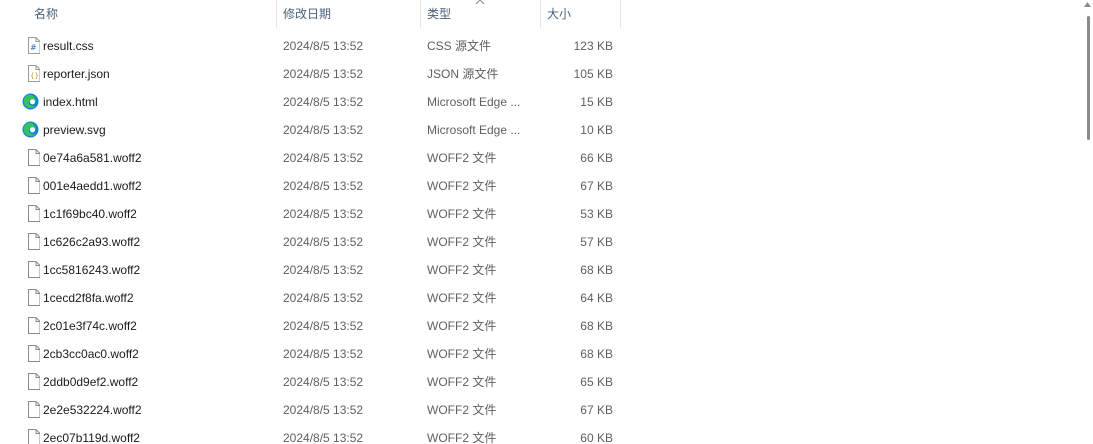 This screenshot has height=444, width=1093. What do you see at coordinates (541, 46) in the screenshot?
I see `file-row: # result.css 2024/8/5 13:52 CSS 源文件 123 KB` at bounding box center [541, 46].